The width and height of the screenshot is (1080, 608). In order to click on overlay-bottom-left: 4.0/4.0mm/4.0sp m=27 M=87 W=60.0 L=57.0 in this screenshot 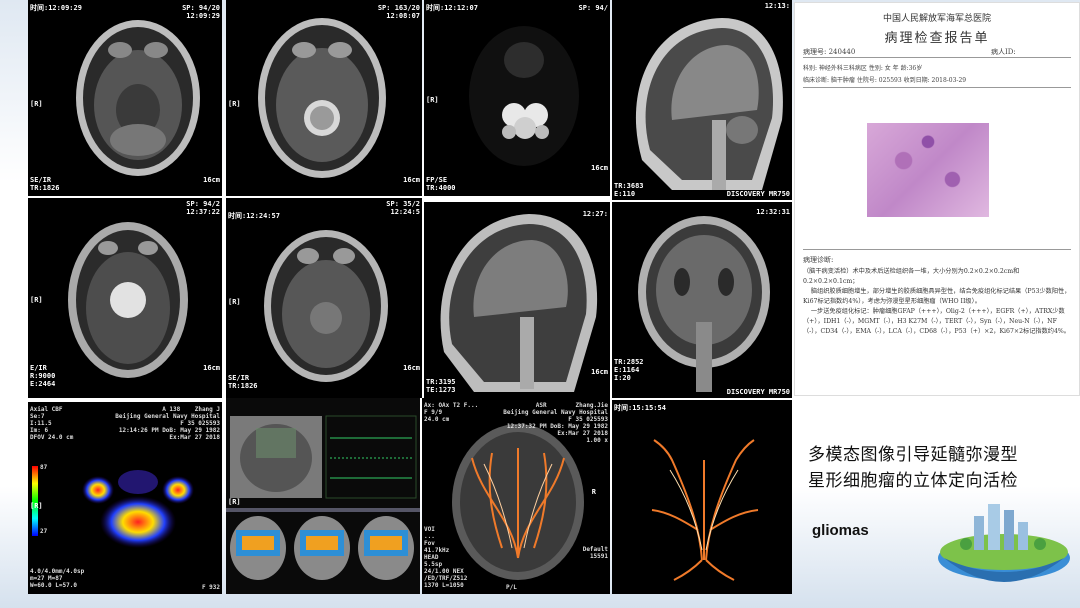, I will do `click(57, 578)`.